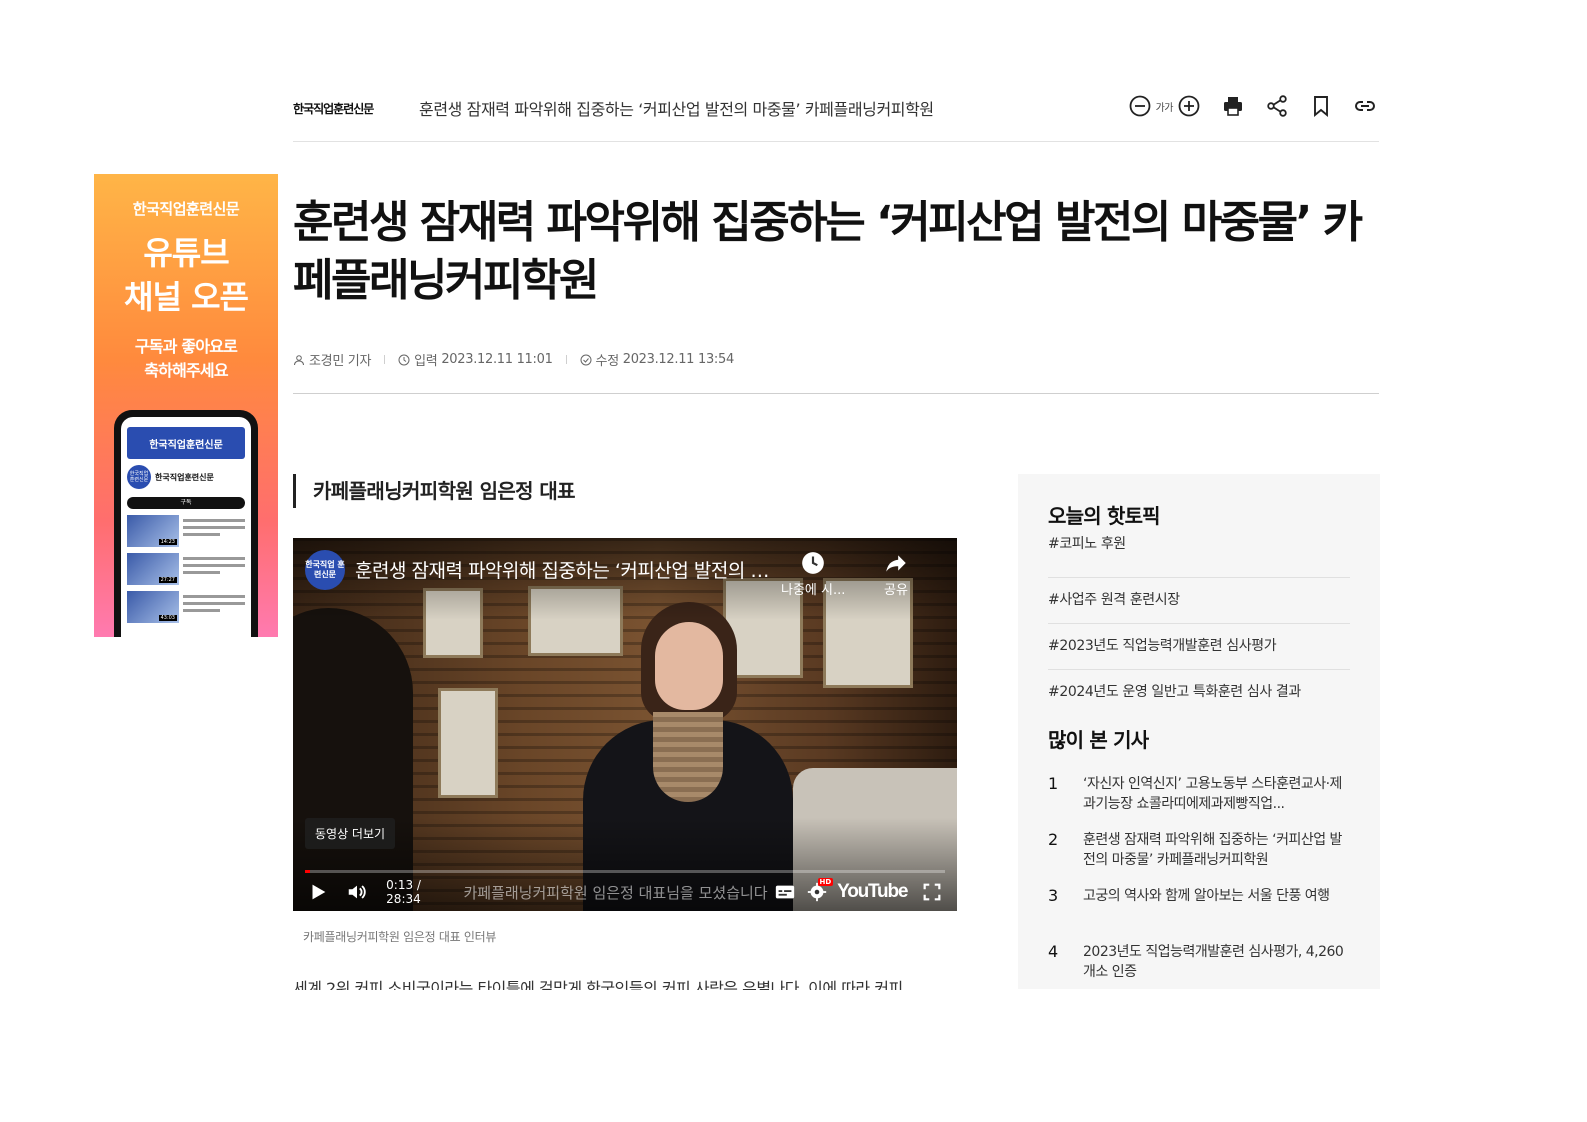 The height and width of the screenshot is (1122, 1587). I want to click on youtube-logo: YouTube, so click(872, 892).